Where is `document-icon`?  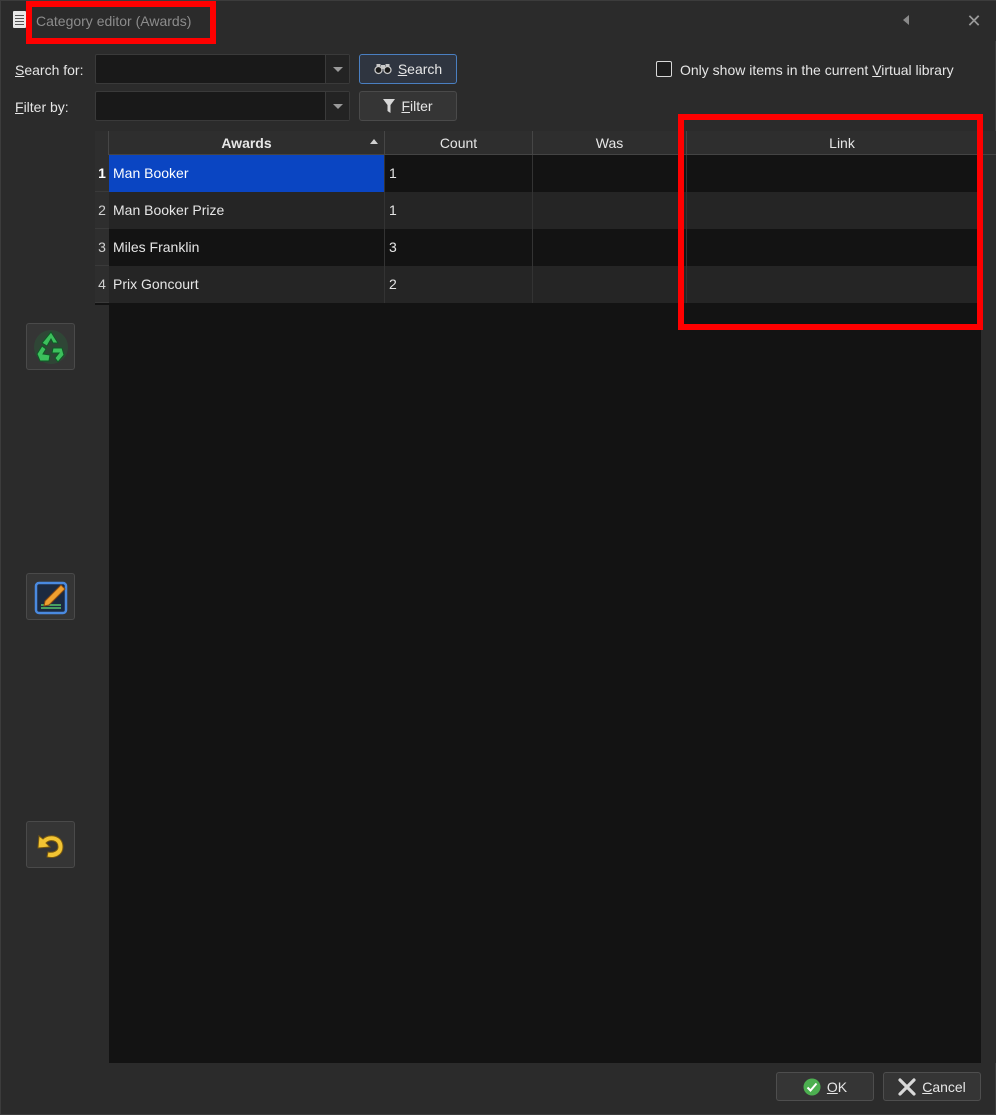 document-icon is located at coordinates (19, 19).